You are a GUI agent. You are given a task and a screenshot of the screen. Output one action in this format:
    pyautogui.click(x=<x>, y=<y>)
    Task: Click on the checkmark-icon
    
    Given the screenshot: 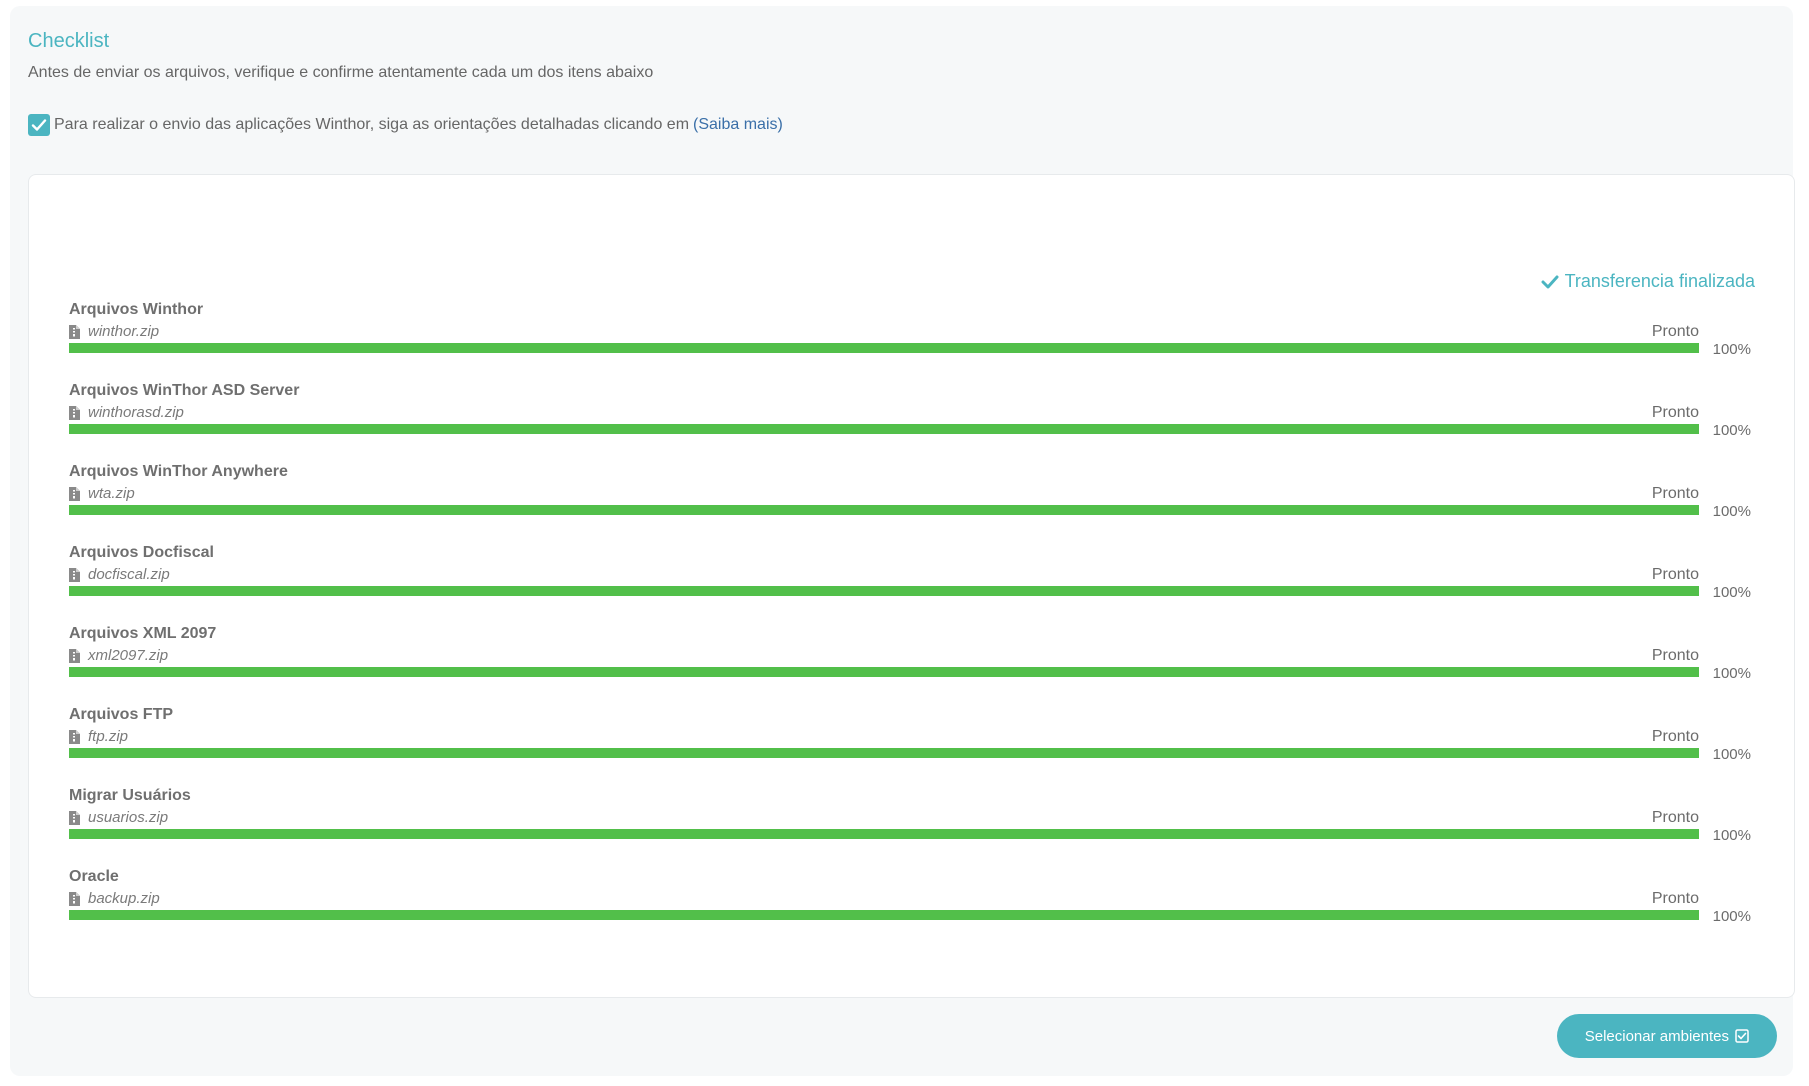 What is the action you would take?
    pyautogui.click(x=39, y=125)
    